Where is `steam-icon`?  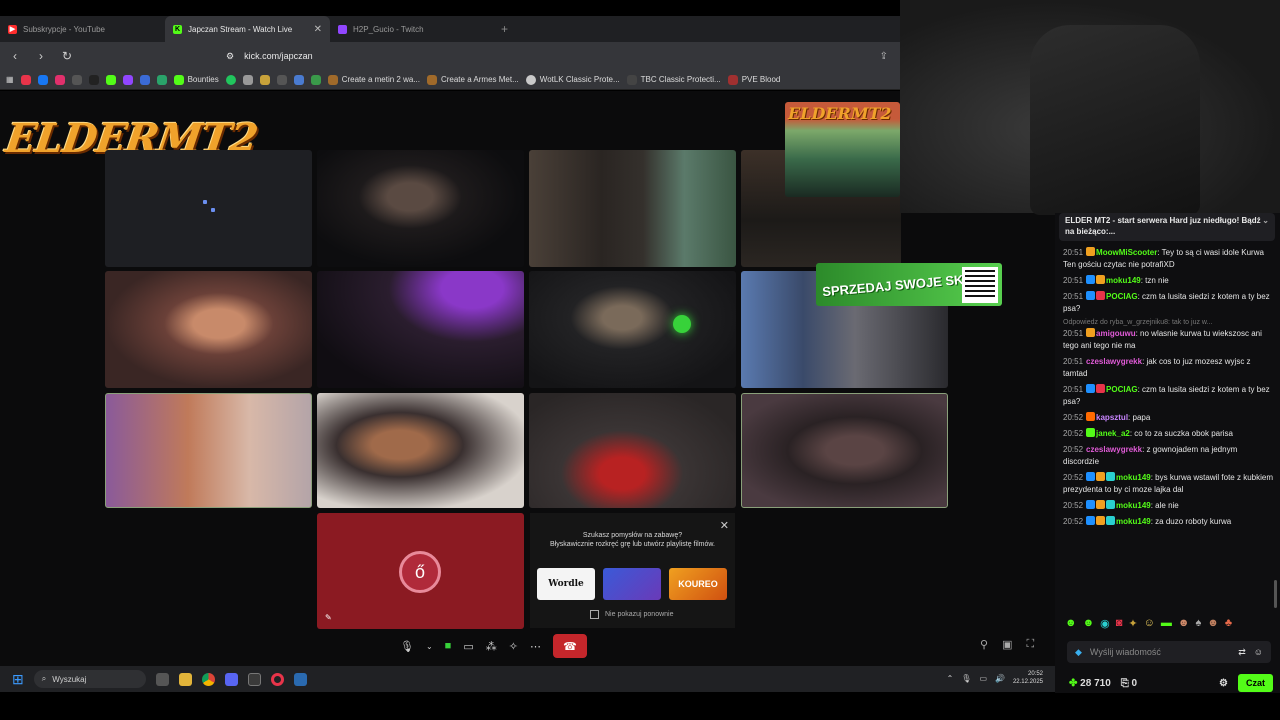 steam-icon is located at coordinates (300, 679).